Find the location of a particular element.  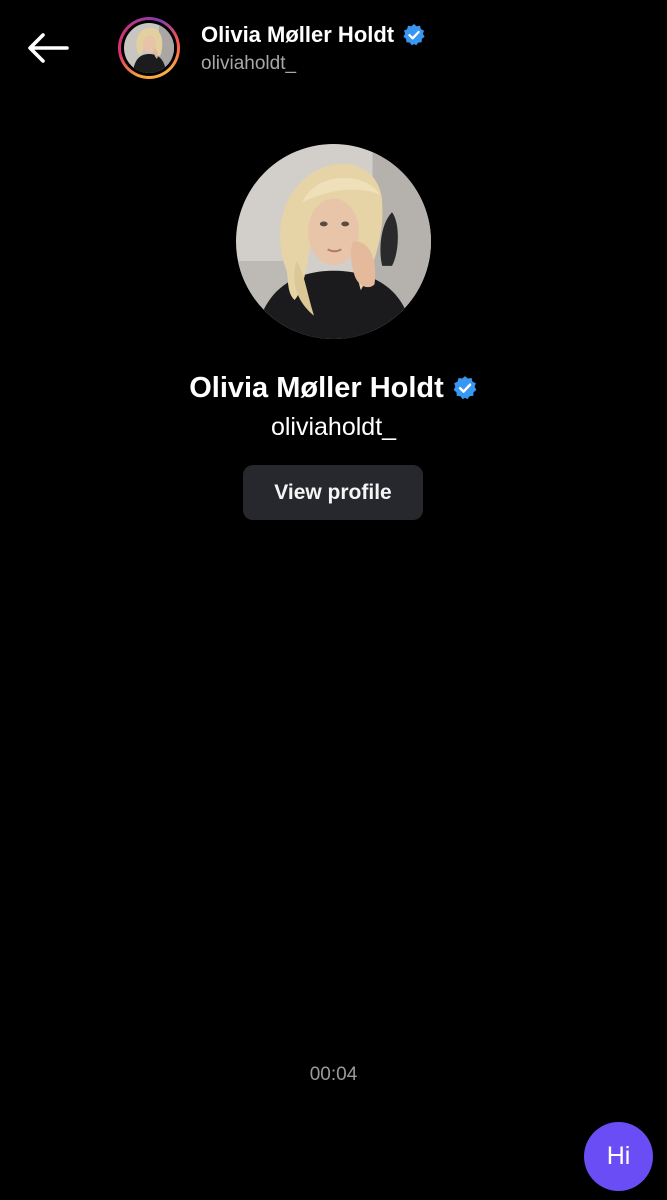

profile-name: Olivia Møller Holdt is located at coordinates (316, 388).